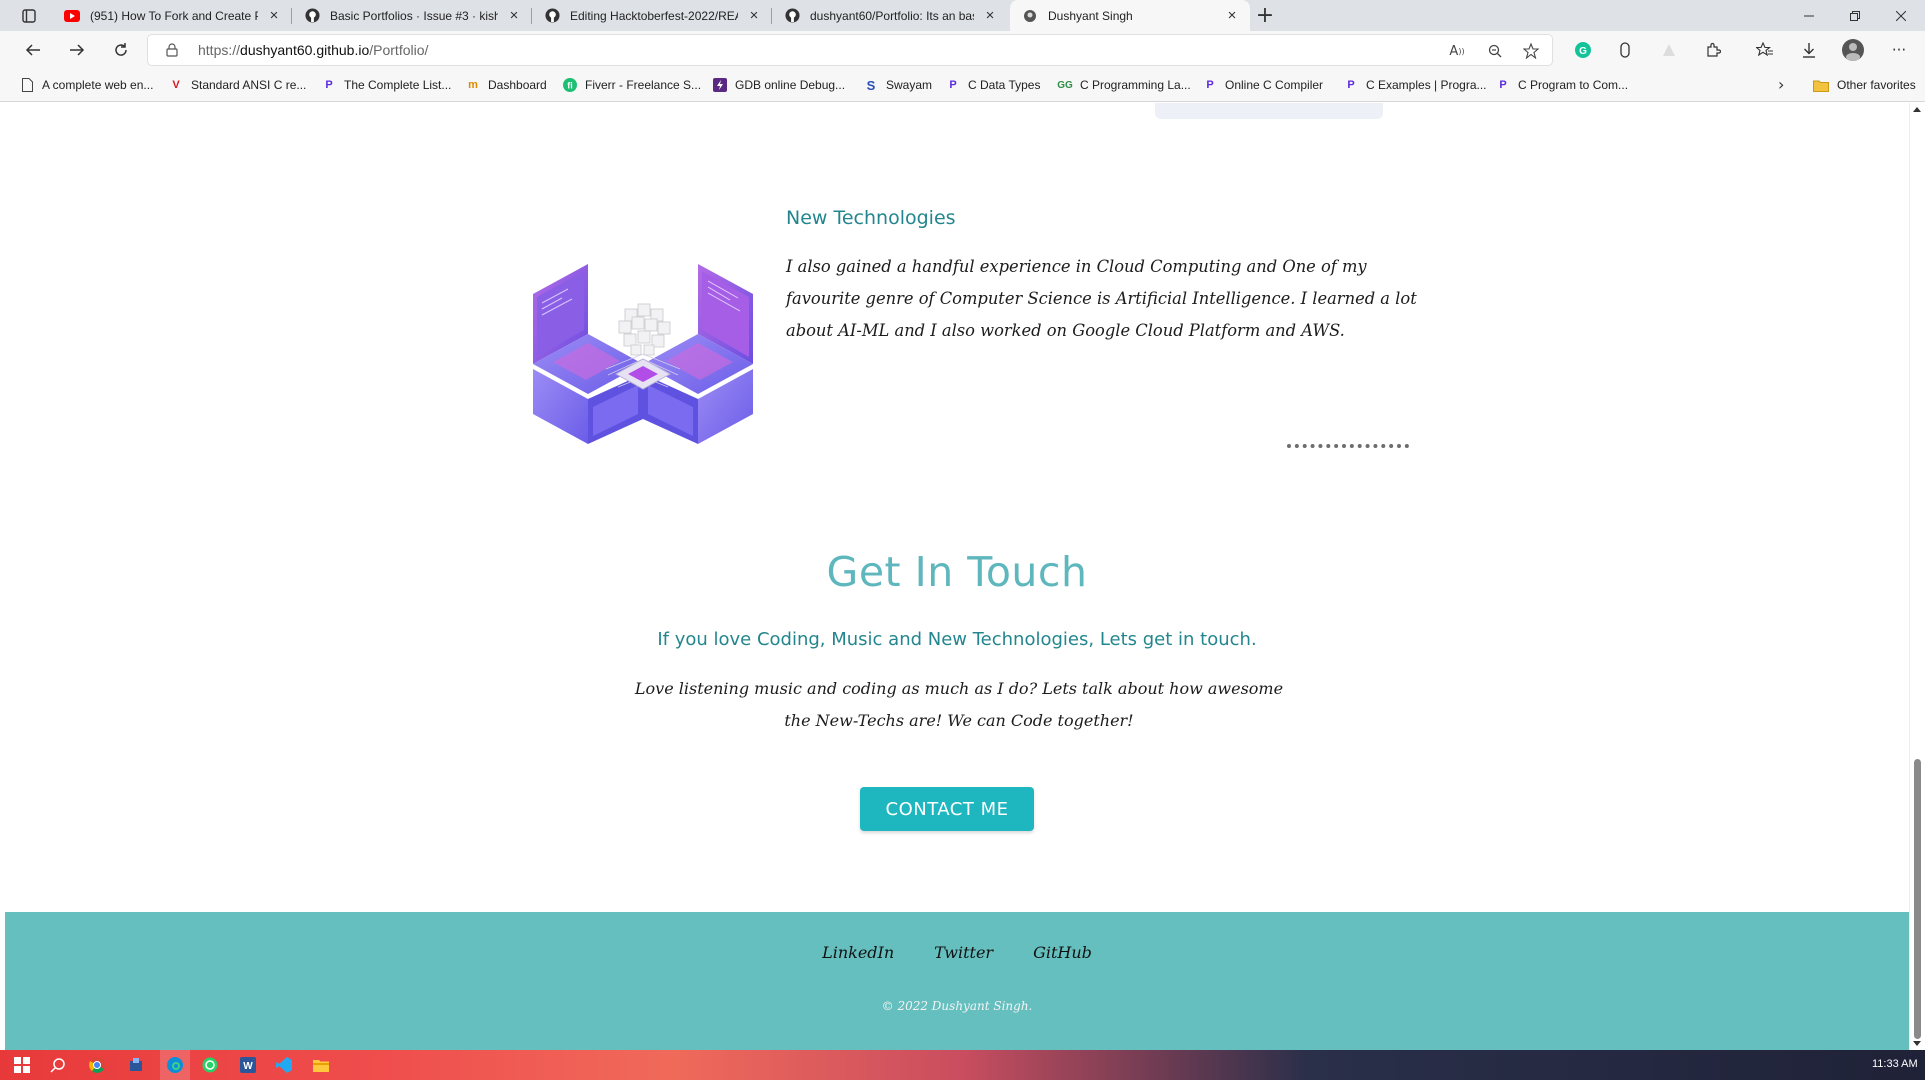  What do you see at coordinates (1917, 576) in the screenshot?
I see `page-scrollbar` at bounding box center [1917, 576].